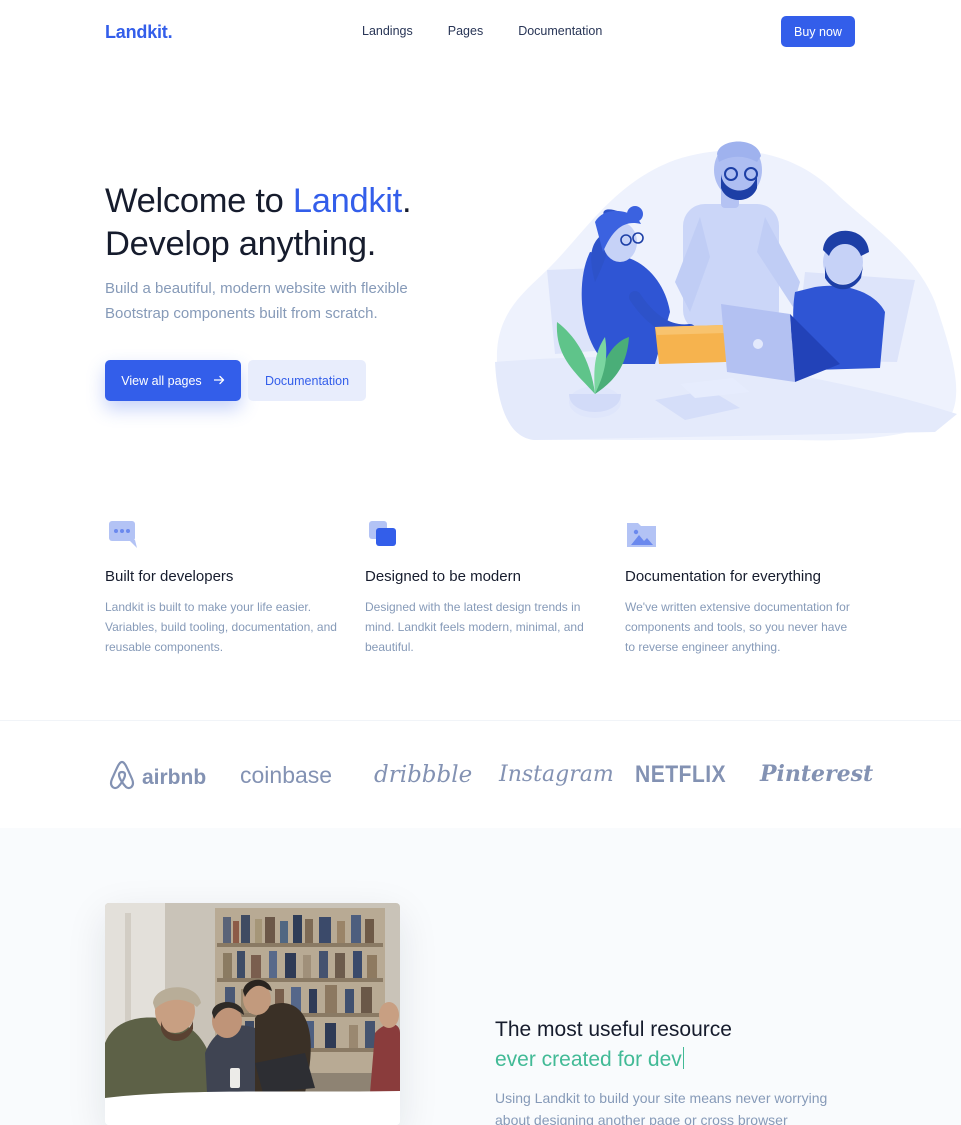  What do you see at coordinates (381, 534) in the screenshot?
I see `layers-icon` at bounding box center [381, 534].